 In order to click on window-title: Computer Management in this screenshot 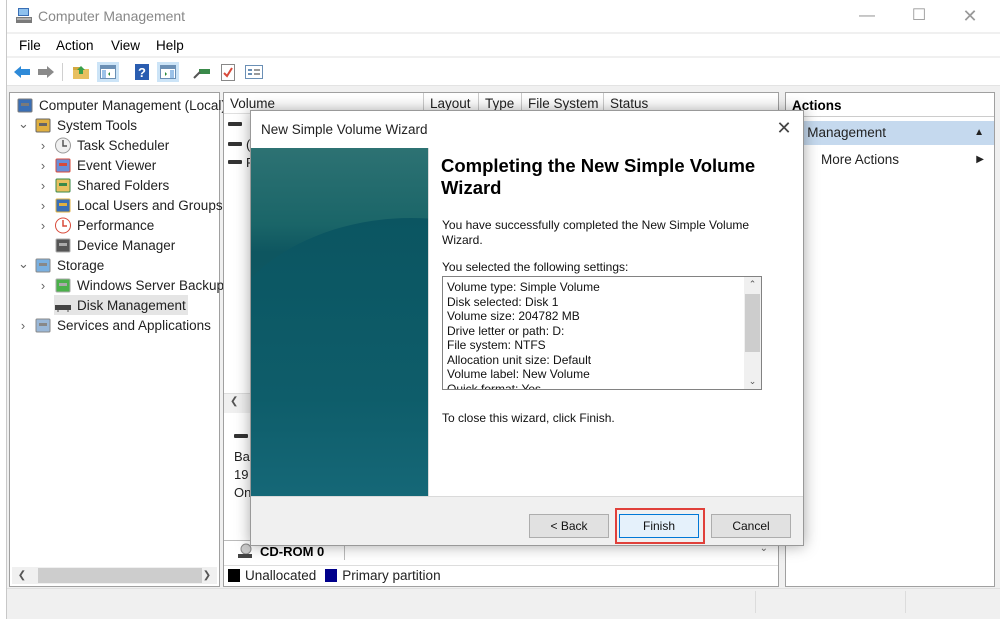, I will do `click(112, 16)`.